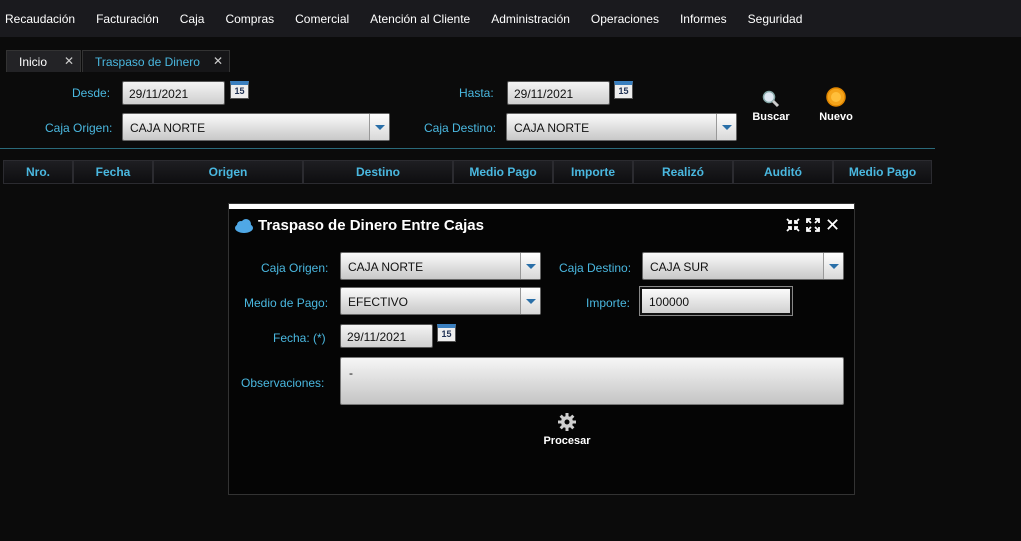 The image size is (1021, 541). What do you see at coordinates (386, 267) in the screenshot?
I see `dialog-caja-origen-value: CAJA NORTE` at bounding box center [386, 267].